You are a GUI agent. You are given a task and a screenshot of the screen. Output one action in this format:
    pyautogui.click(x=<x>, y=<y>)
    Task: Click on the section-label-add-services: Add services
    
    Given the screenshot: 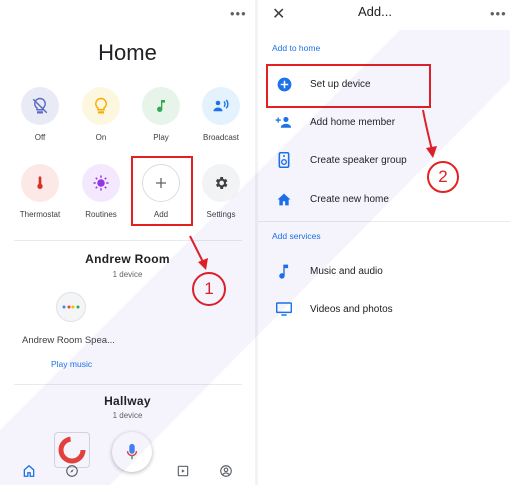 What is the action you would take?
    pyautogui.click(x=296, y=236)
    